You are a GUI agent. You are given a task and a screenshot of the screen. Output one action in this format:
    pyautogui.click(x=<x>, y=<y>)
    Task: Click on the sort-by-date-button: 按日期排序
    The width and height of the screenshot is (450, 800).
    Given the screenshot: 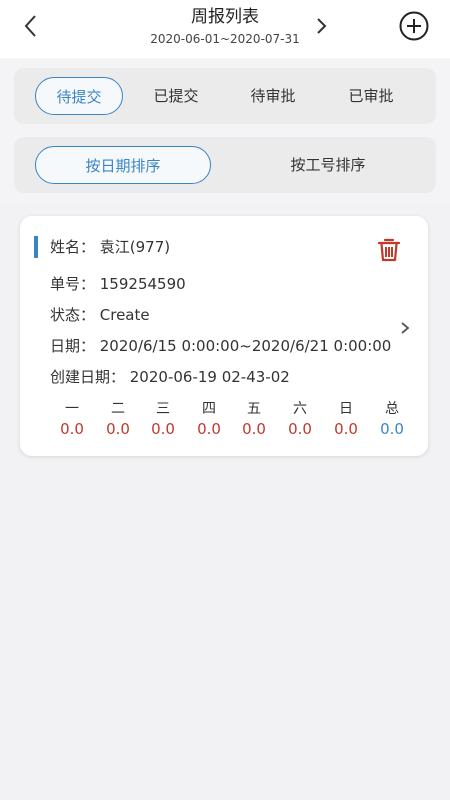 What is the action you would take?
    pyautogui.click(x=123, y=165)
    